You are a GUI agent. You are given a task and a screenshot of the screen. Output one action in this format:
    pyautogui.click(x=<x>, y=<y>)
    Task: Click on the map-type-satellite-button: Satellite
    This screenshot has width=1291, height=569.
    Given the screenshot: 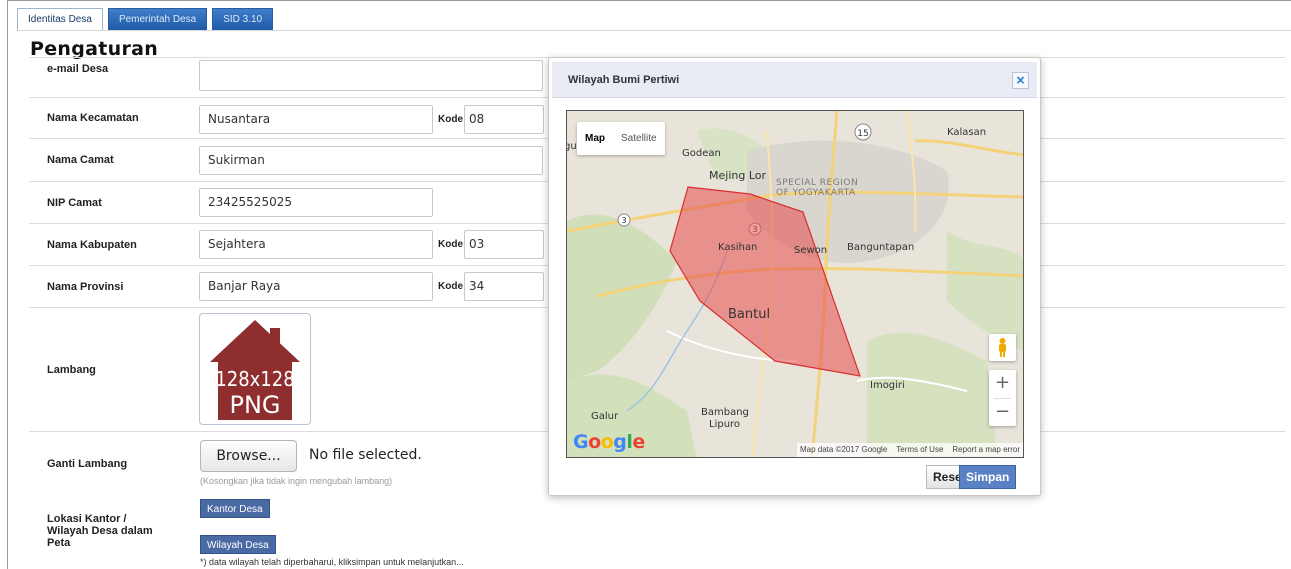 What is the action you would take?
    pyautogui.click(x=639, y=138)
    